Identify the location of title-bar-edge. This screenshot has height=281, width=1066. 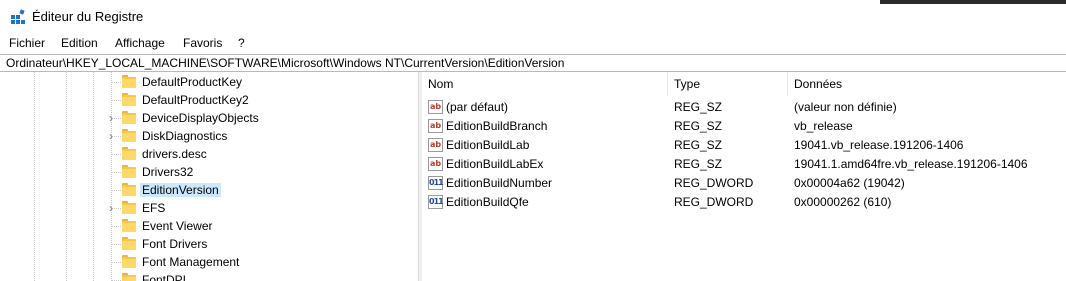
(973, 2).